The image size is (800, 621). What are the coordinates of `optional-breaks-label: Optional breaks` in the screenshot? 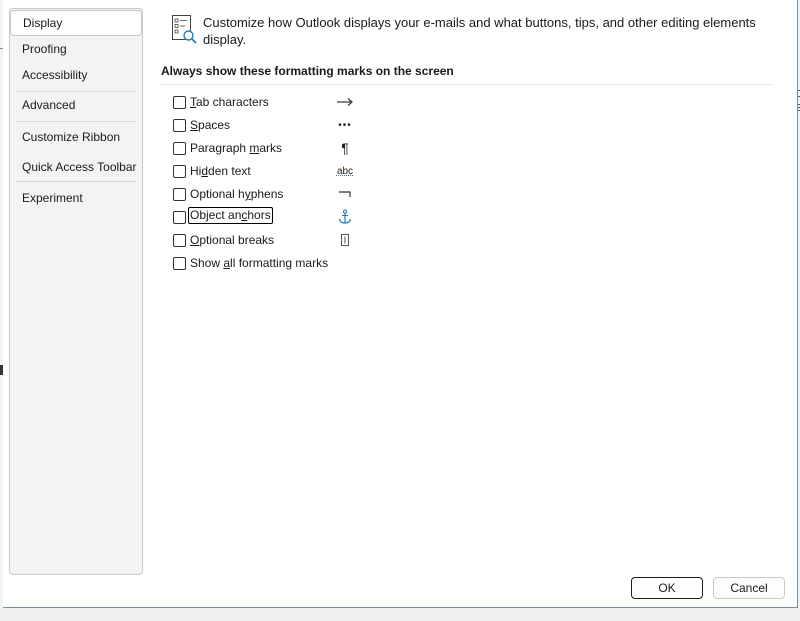 It's located at (232, 240).